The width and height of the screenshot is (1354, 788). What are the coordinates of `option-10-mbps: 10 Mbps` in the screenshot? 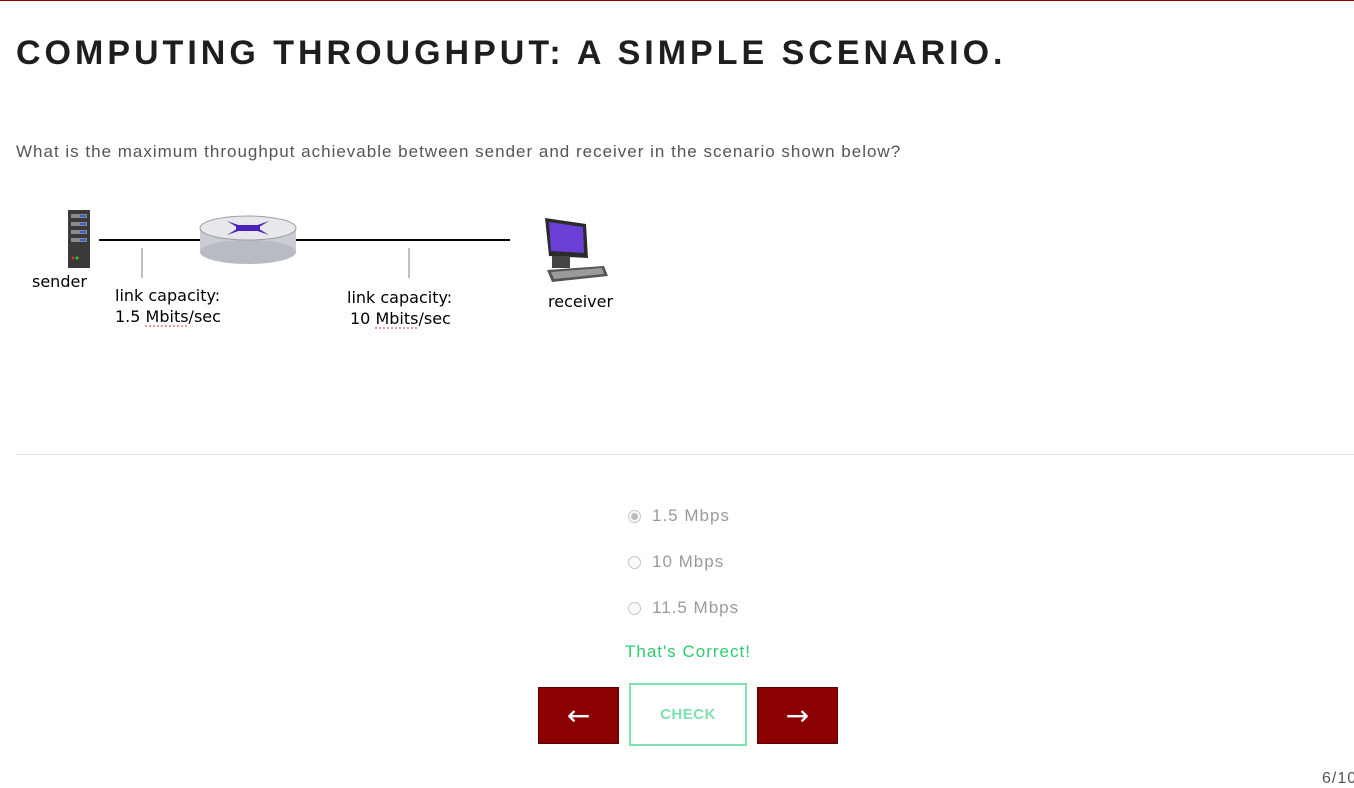 It's located at (683, 562).